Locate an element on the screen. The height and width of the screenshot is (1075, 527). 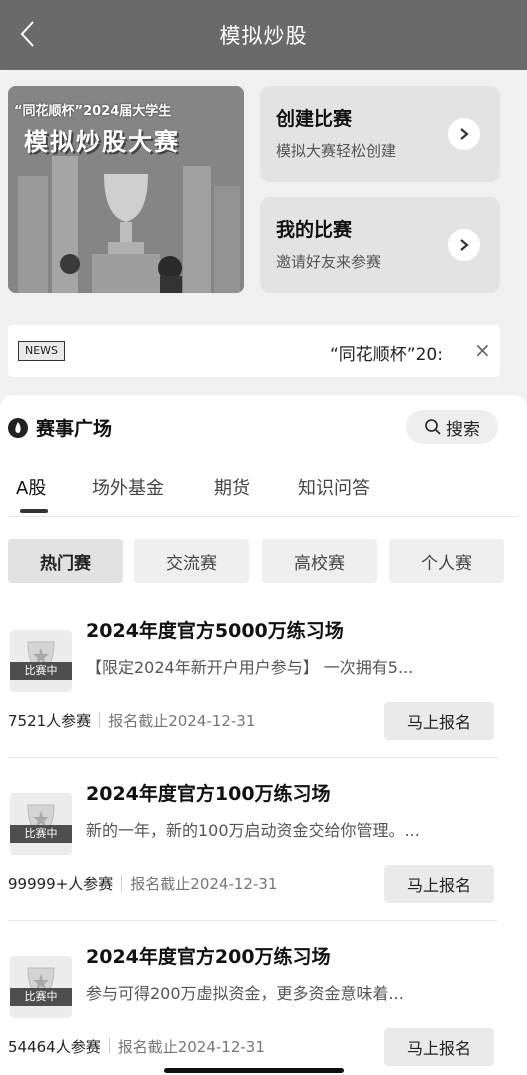
contest-meta: 54464人参赛 报名截止2024-12-31 is located at coordinates (136, 1046).